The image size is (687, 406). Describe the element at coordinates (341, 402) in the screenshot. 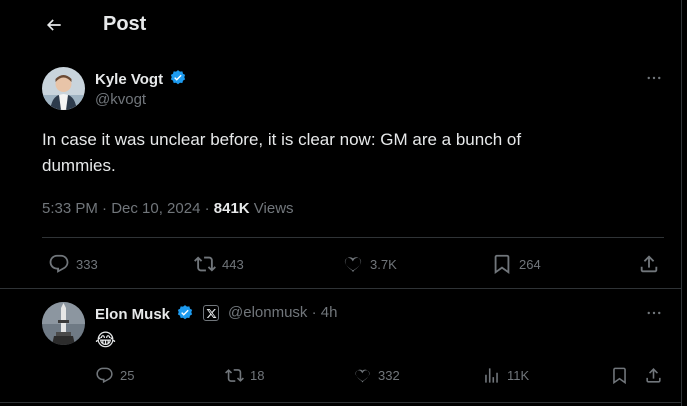

I see `divider-bottom` at that location.